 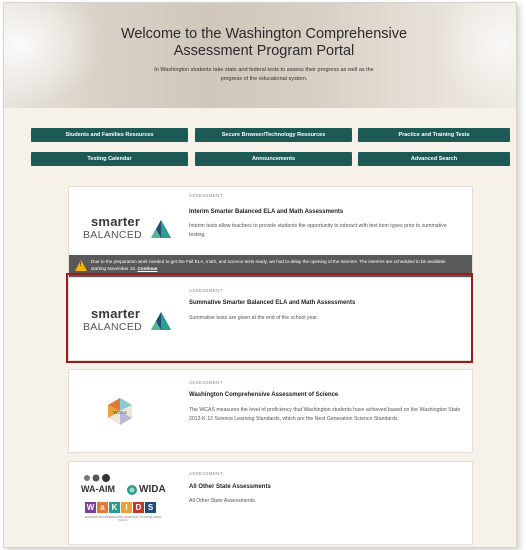 What do you see at coordinates (132, 490) in the screenshot?
I see `wida-icon` at bounding box center [132, 490].